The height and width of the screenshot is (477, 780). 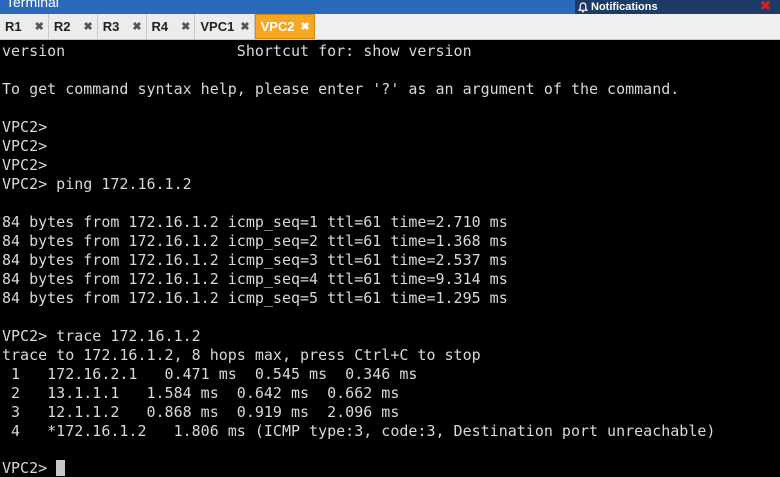 I want to click on close-notifications-icon: ✖, so click(x=765, y=7).